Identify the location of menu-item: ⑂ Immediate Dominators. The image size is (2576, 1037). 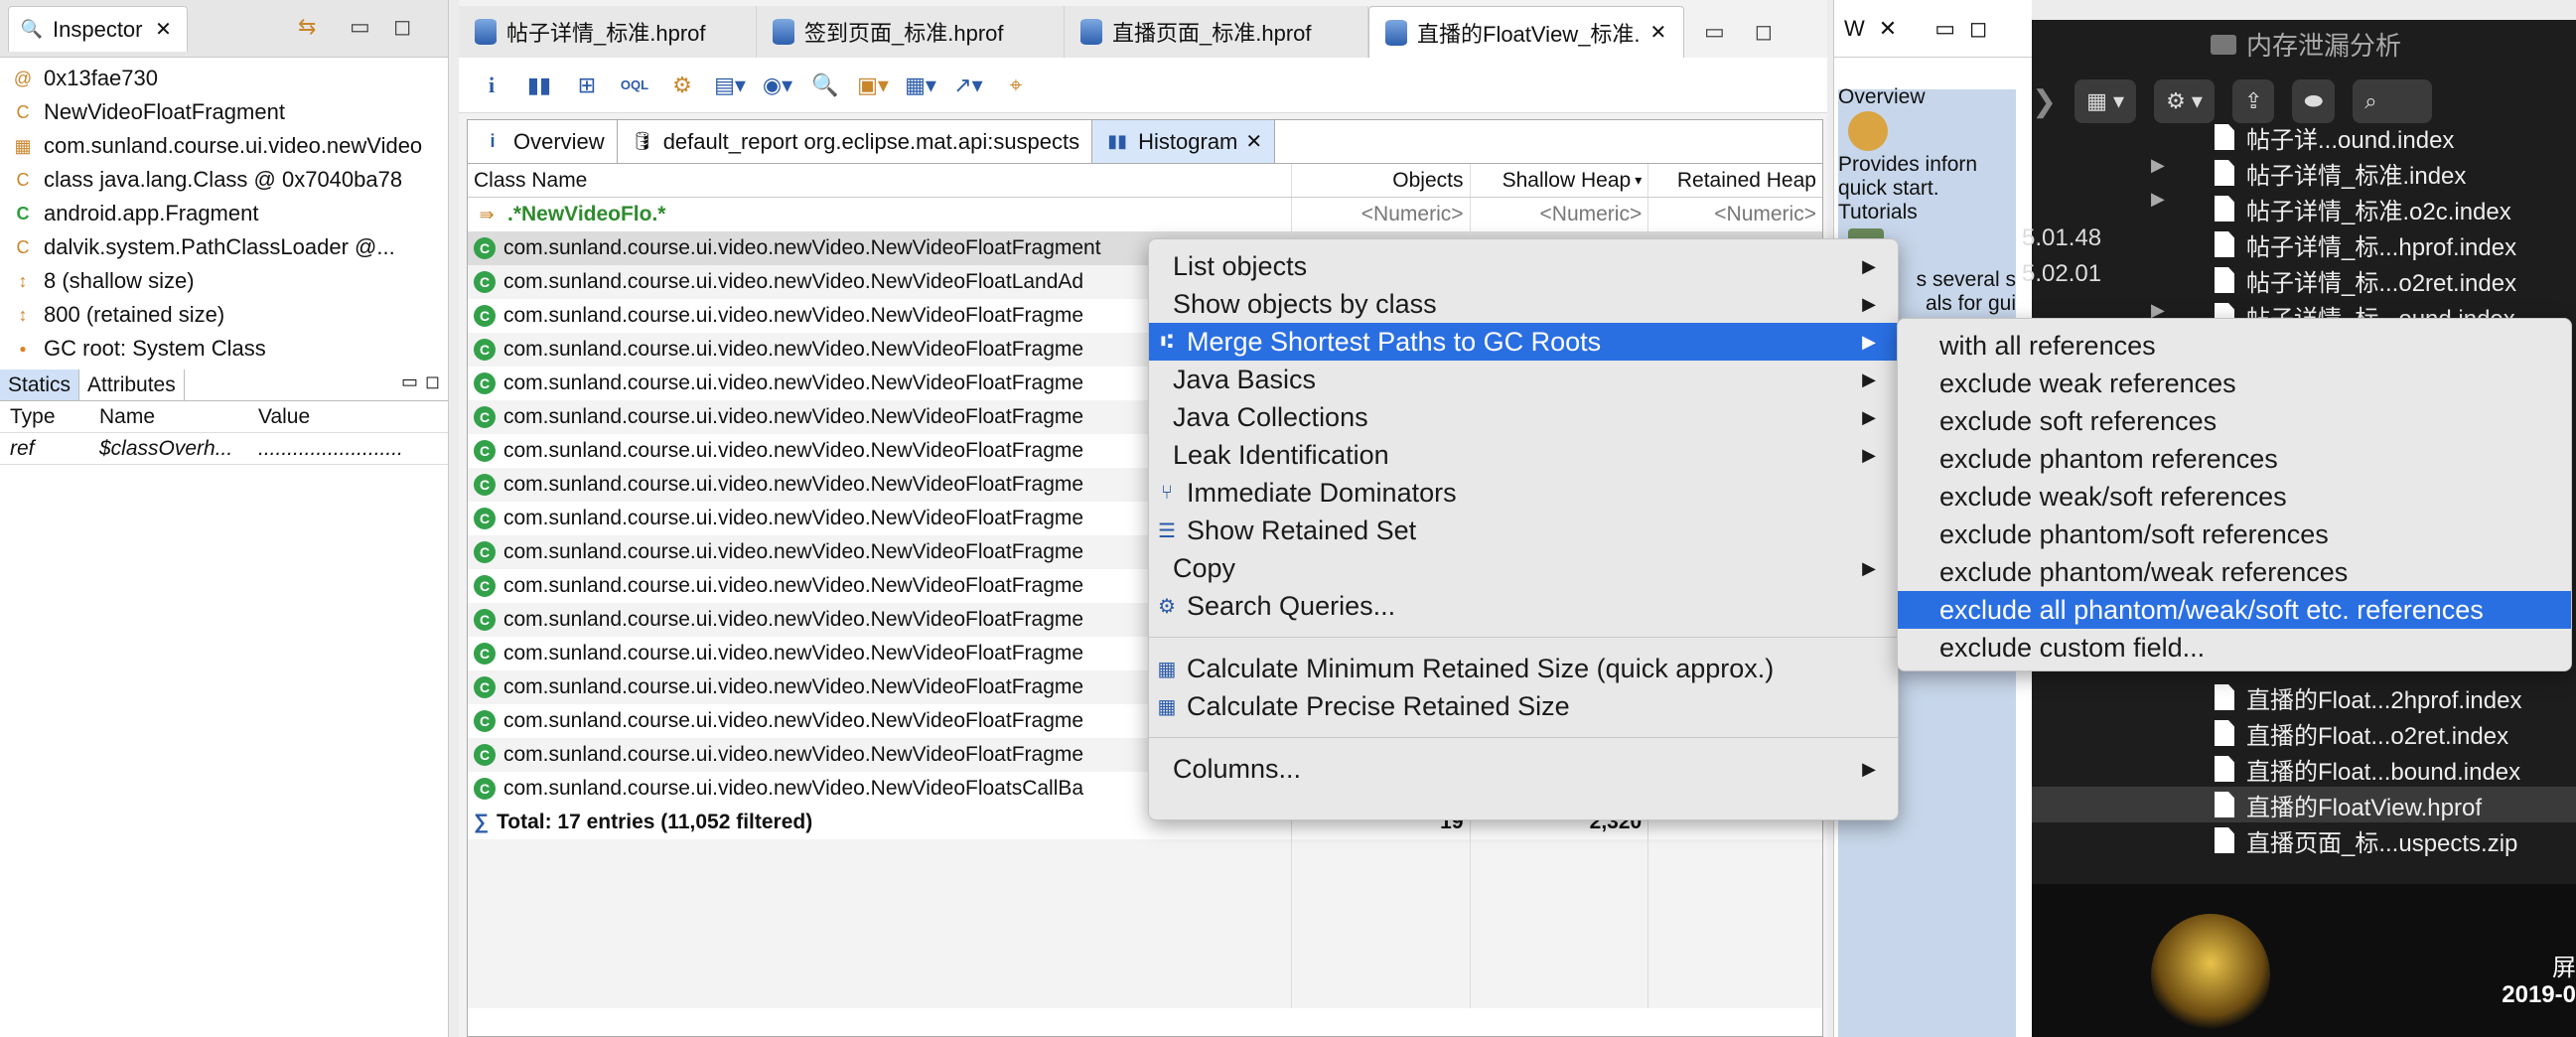
(1523, 493).